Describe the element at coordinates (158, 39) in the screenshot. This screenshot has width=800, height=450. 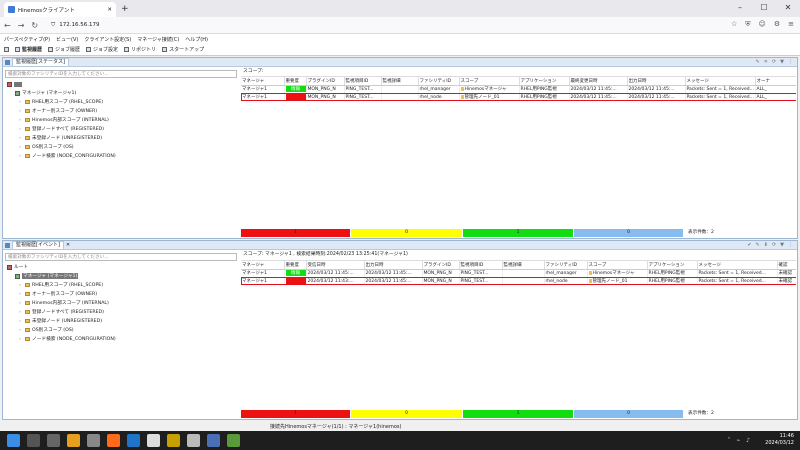
I see `menu-manager-connection: マネージャ接続(C)` at that location.